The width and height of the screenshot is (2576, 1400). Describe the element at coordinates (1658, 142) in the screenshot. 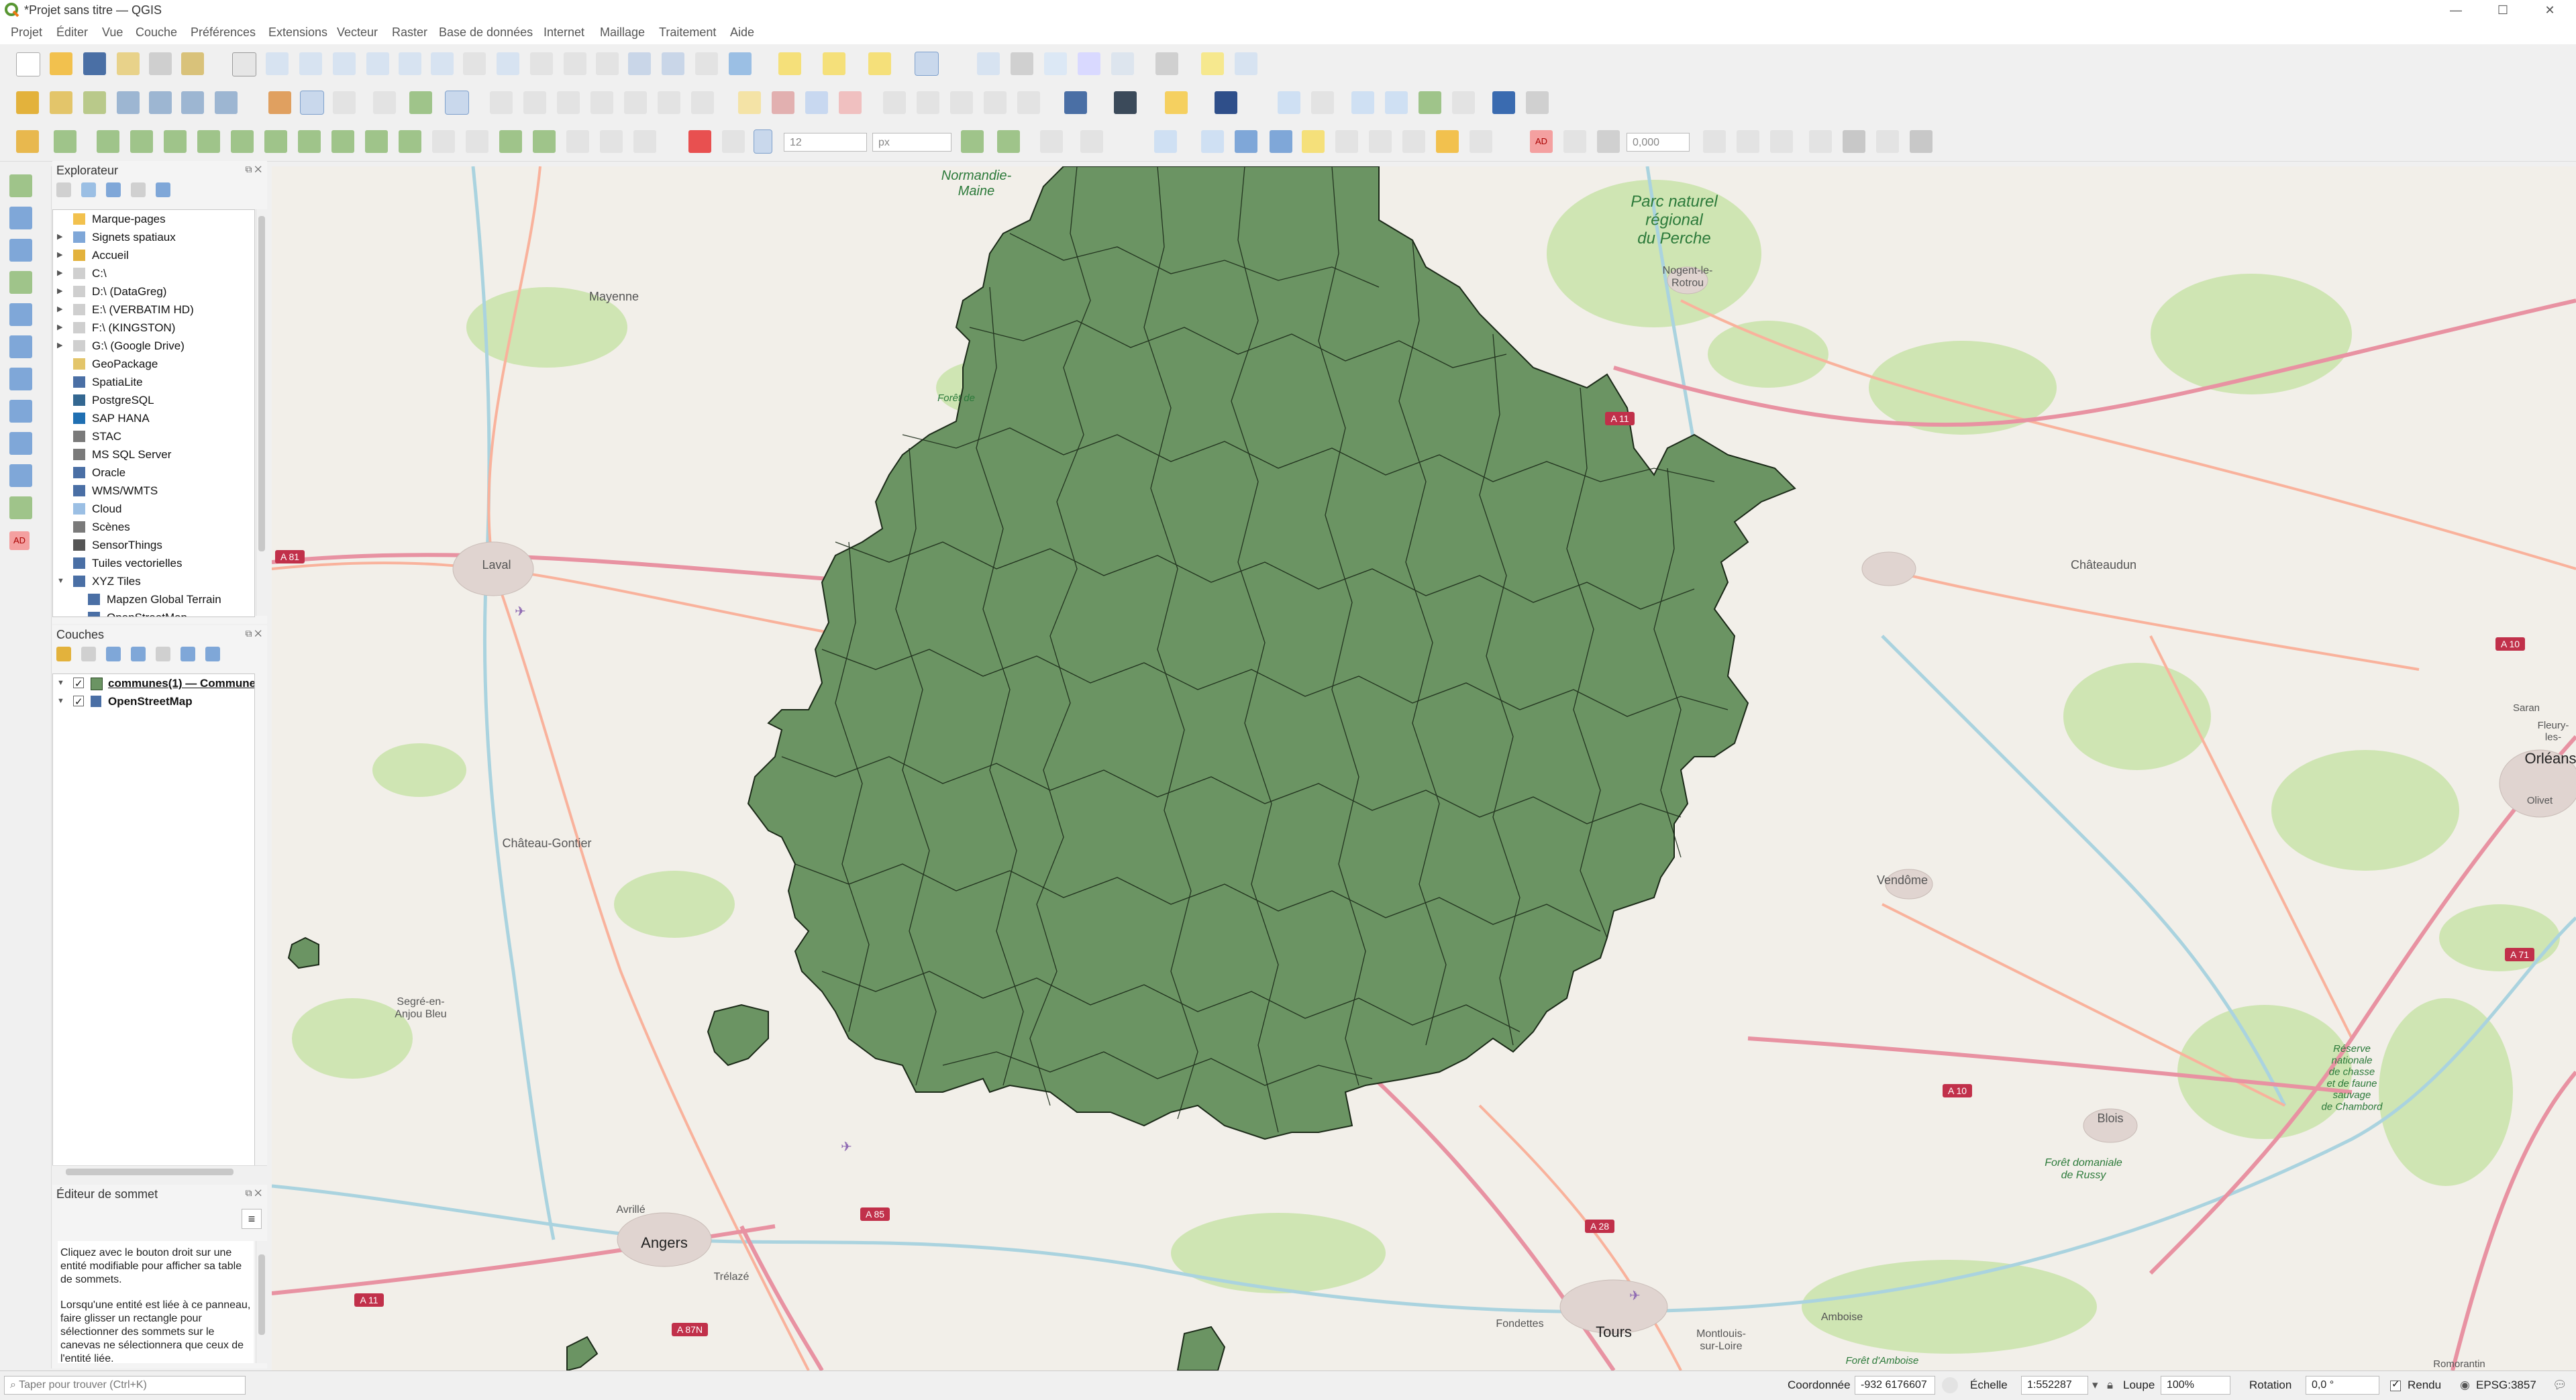

I see `label-offset-input: 0,000` at that location.